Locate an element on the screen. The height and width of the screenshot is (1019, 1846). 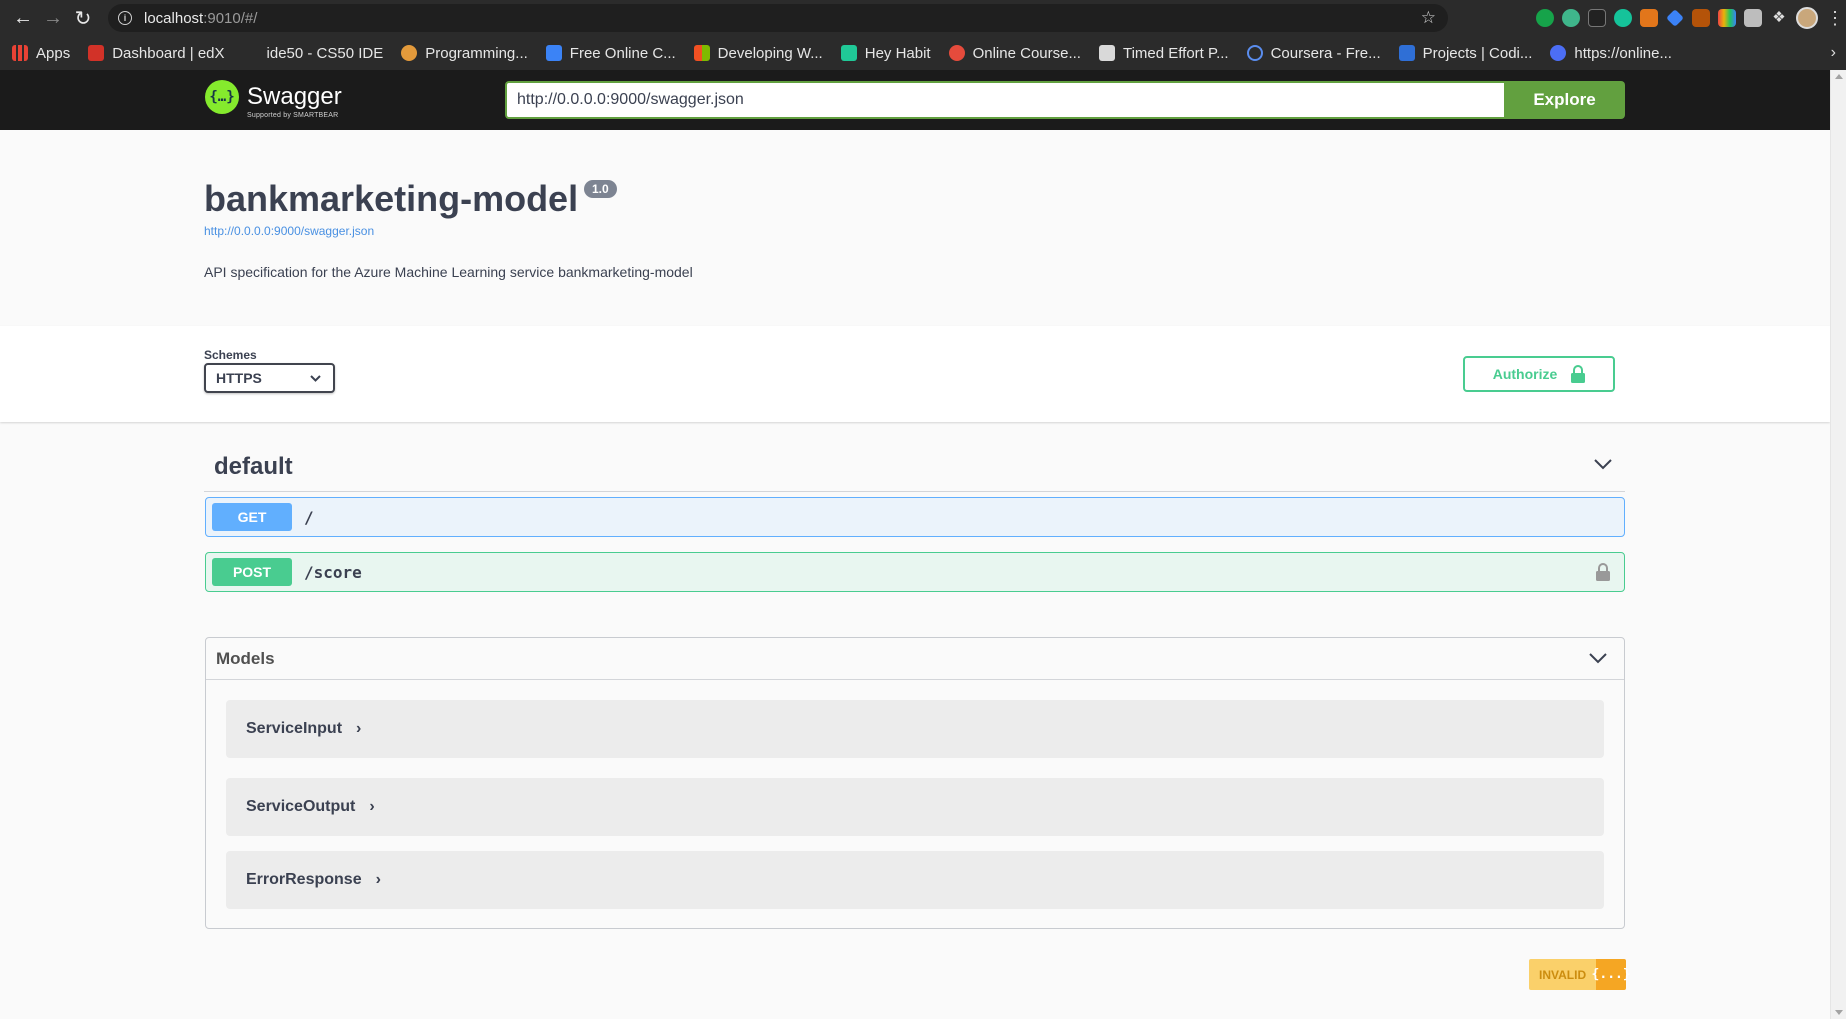
bookmark-cs50-ide: ide50 - CS50 IDE is located at coordinates (313, 53).